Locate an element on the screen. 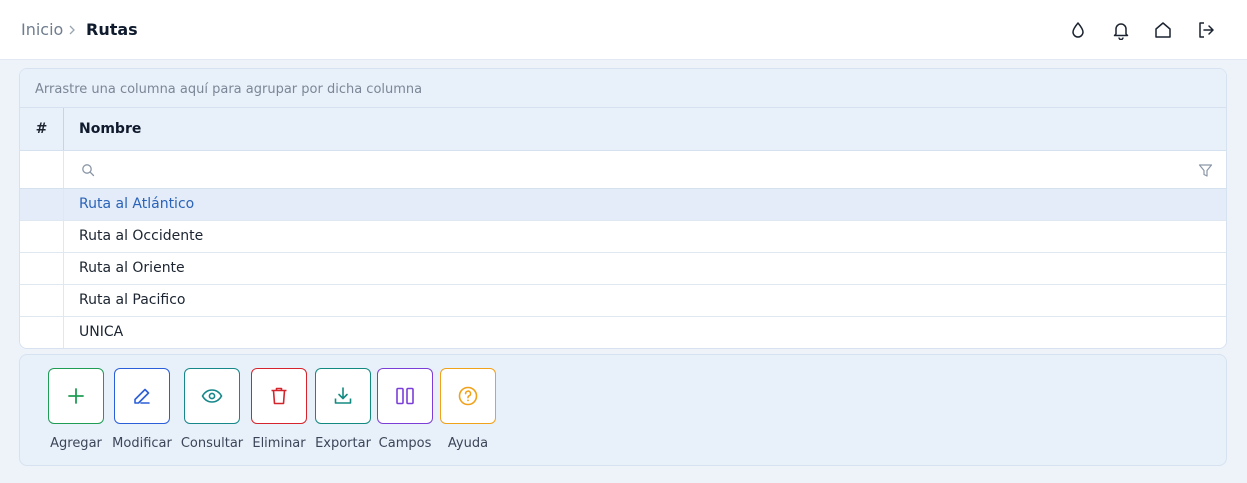 The height and width of the screenshot is (483, 1247). filter-row is located at coordinates (623, 170).